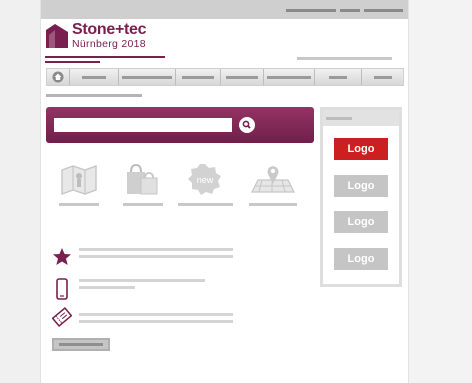  I want to click on shopping-bags-icon, so click(143, 179).